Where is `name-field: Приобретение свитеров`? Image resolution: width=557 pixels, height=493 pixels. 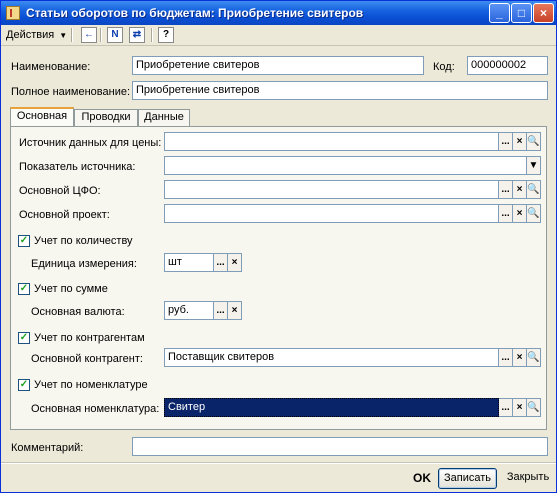 name-field: Приобретение свитеров is located at coordinates (278, 65).